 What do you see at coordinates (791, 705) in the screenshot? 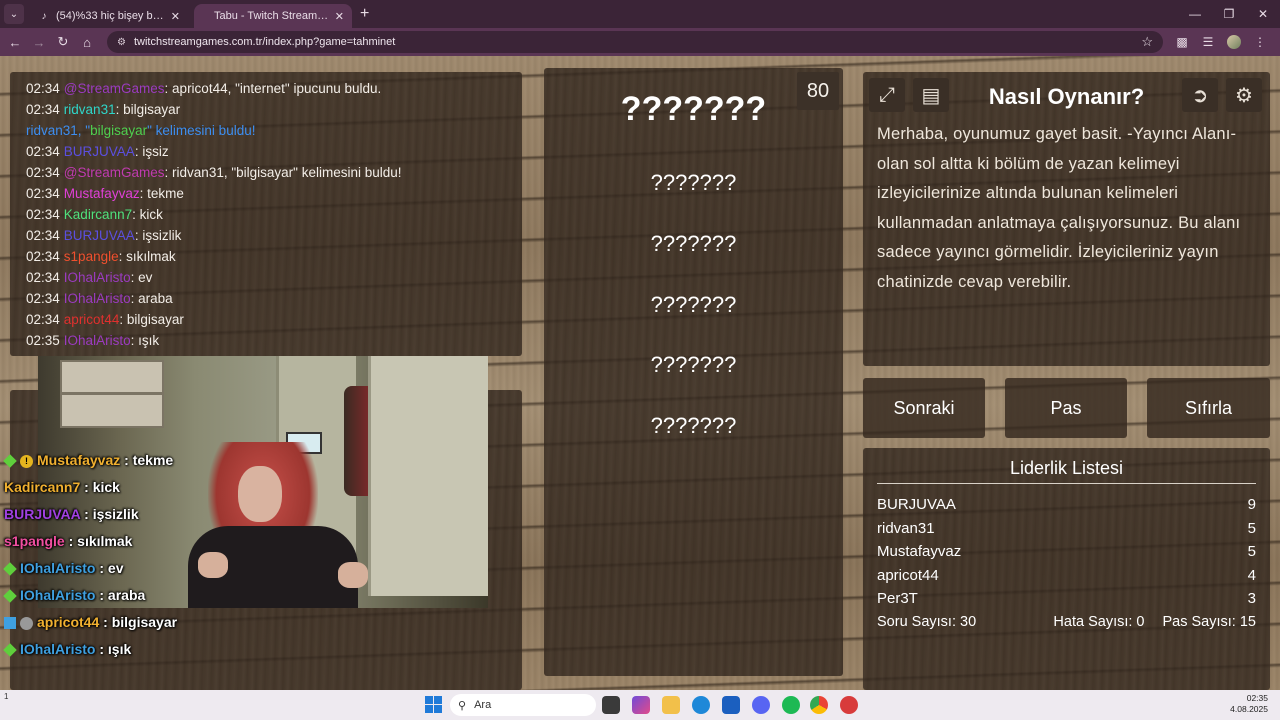
I see `spotify-icon` at bounding box center [791, 705].